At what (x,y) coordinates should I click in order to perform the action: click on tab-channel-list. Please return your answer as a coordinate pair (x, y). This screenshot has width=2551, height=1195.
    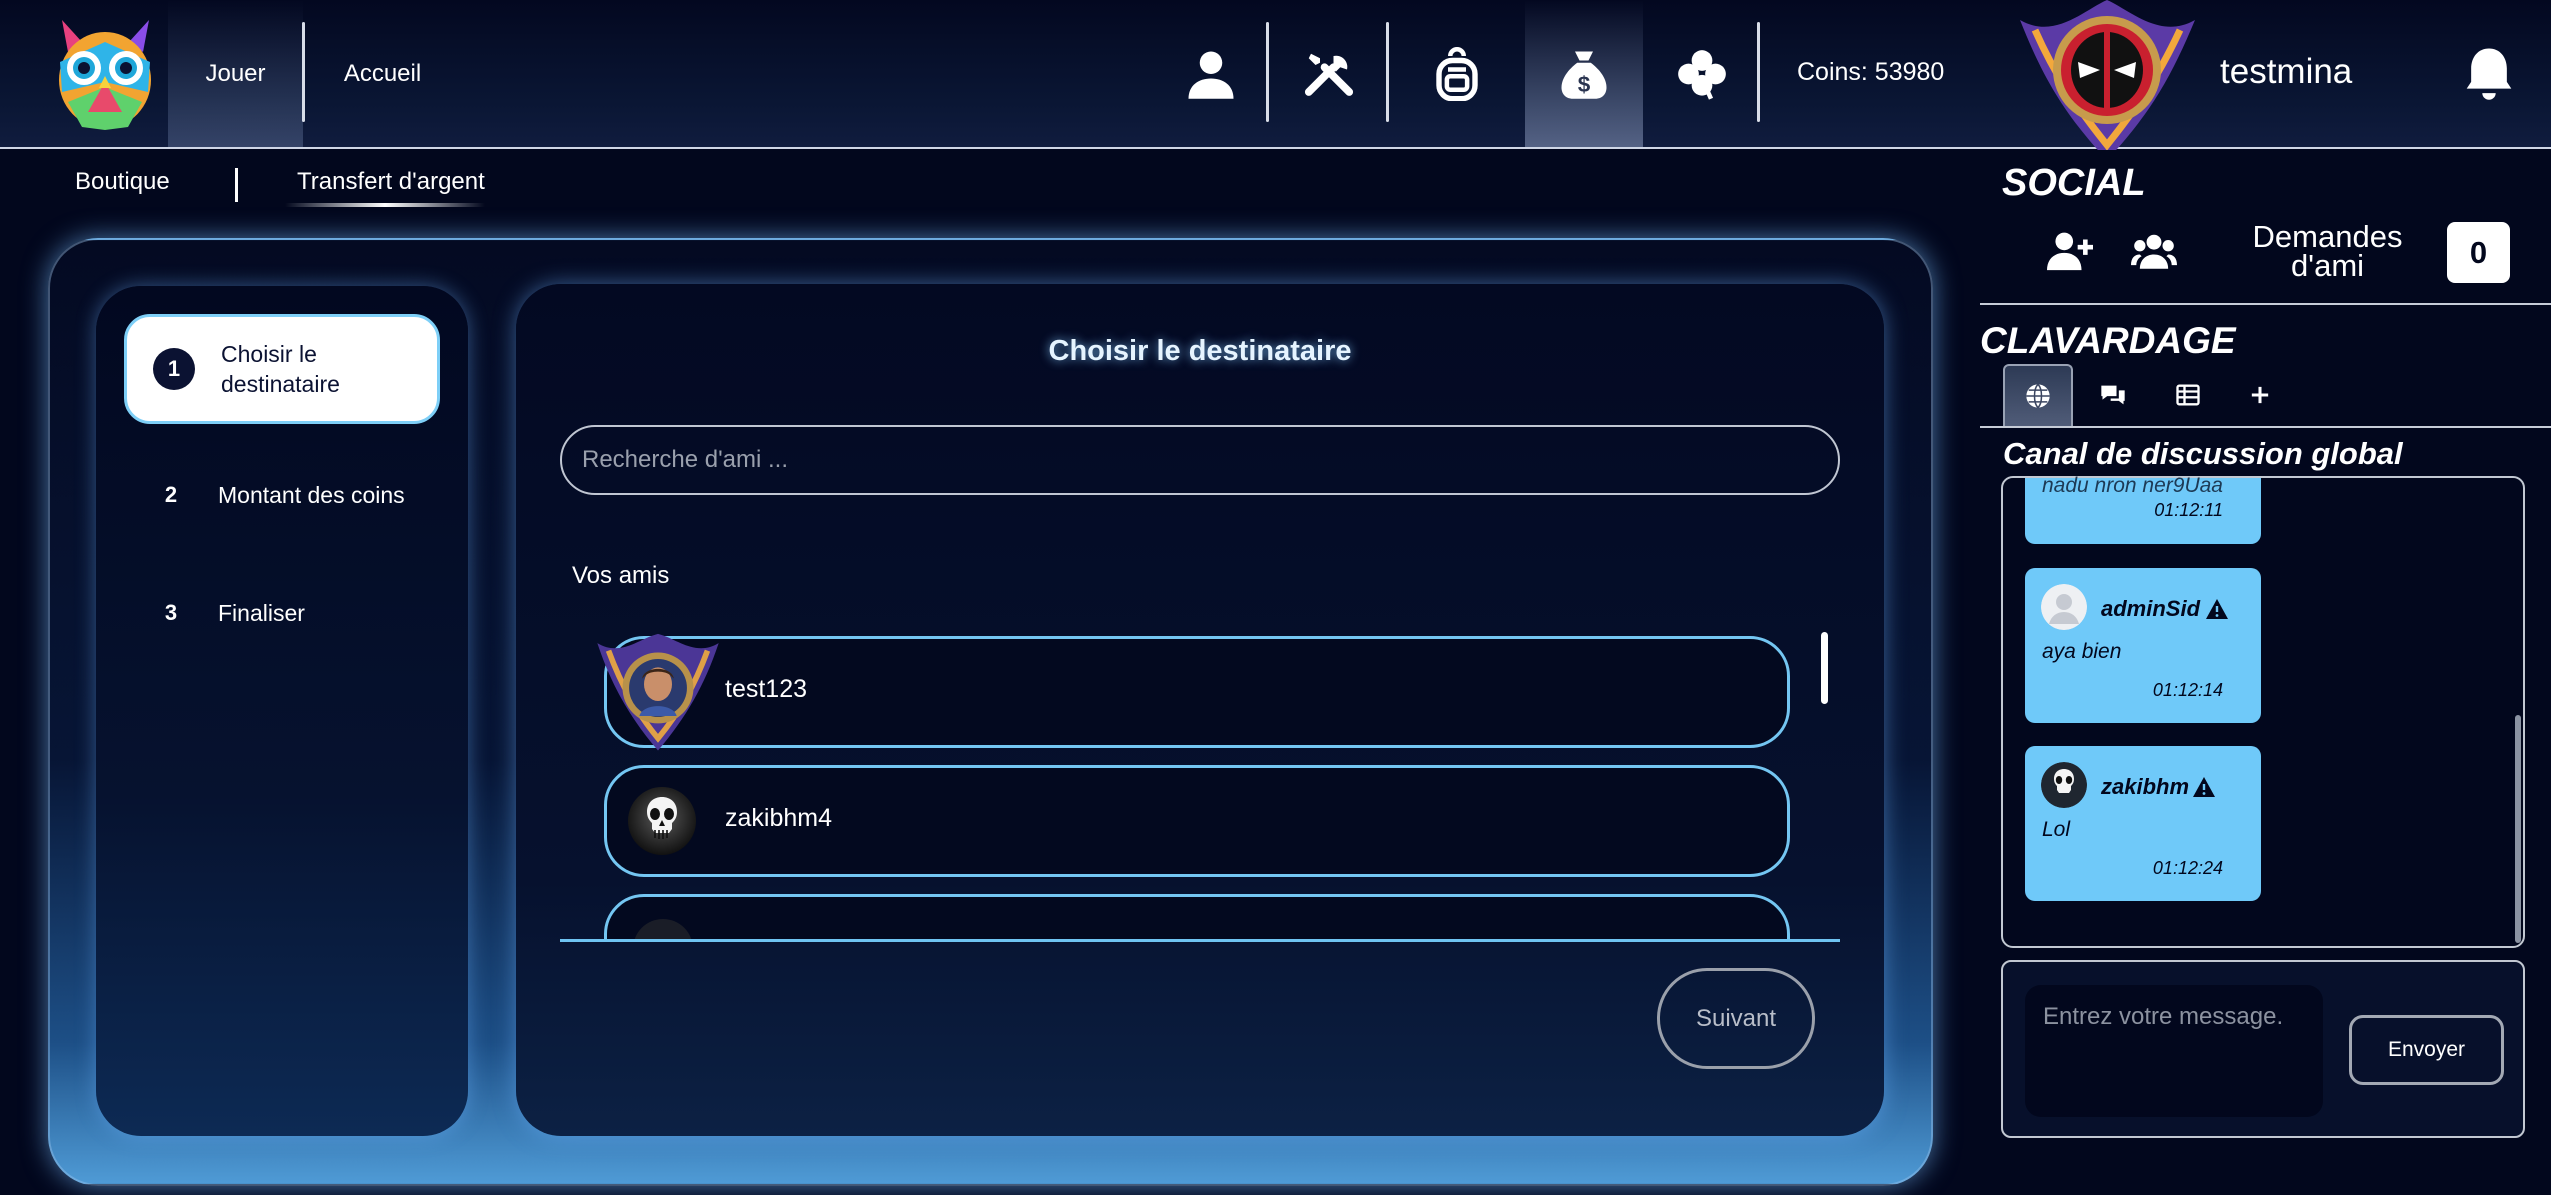
    Looking at the image, I should click on (2188, 395).